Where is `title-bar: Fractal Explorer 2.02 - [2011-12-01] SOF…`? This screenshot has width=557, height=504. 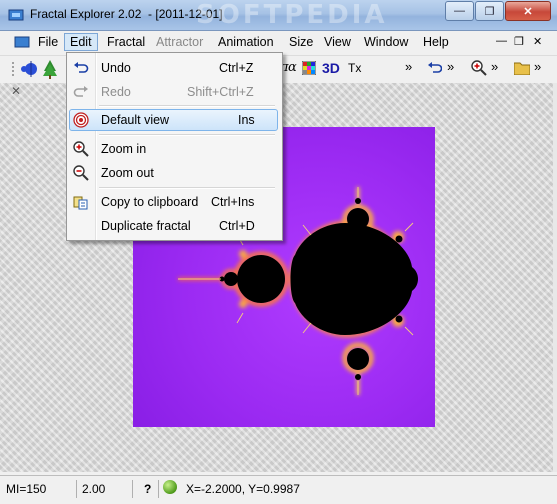
title-bar: Fractal Explorer 2.02 - [2011-12-01] SOF… is located at coordinates (278, 15).